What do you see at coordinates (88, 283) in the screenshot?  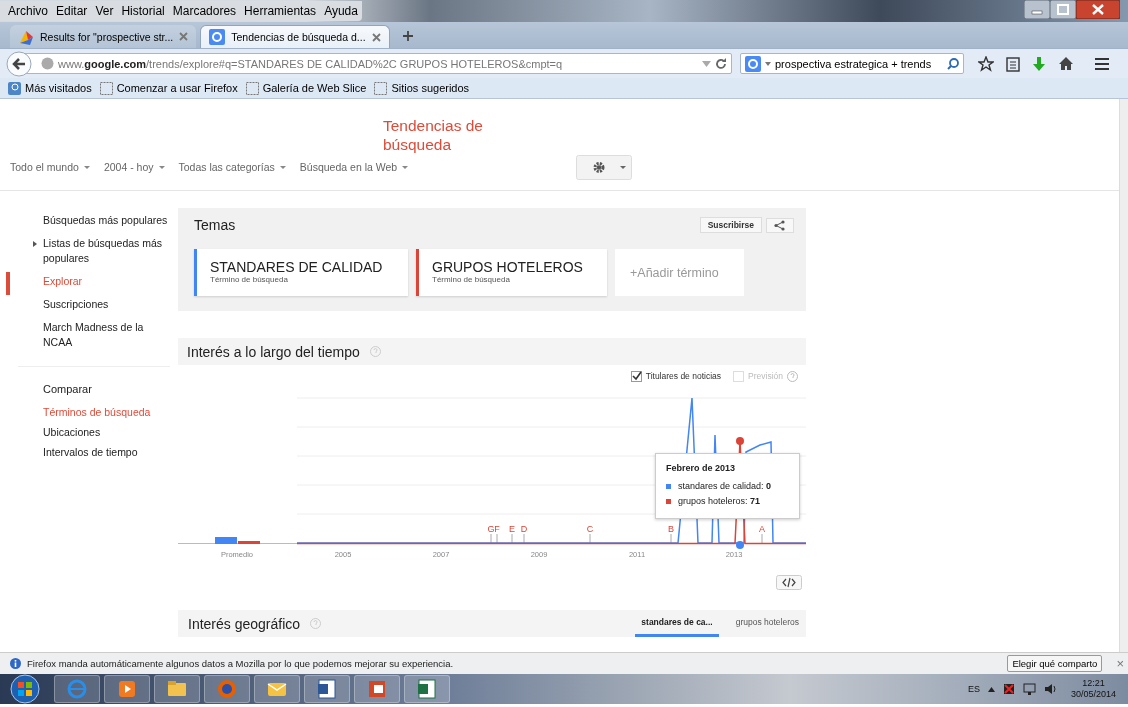 I see `sidebar-item: Explorar` at bounding box center [88, 283].